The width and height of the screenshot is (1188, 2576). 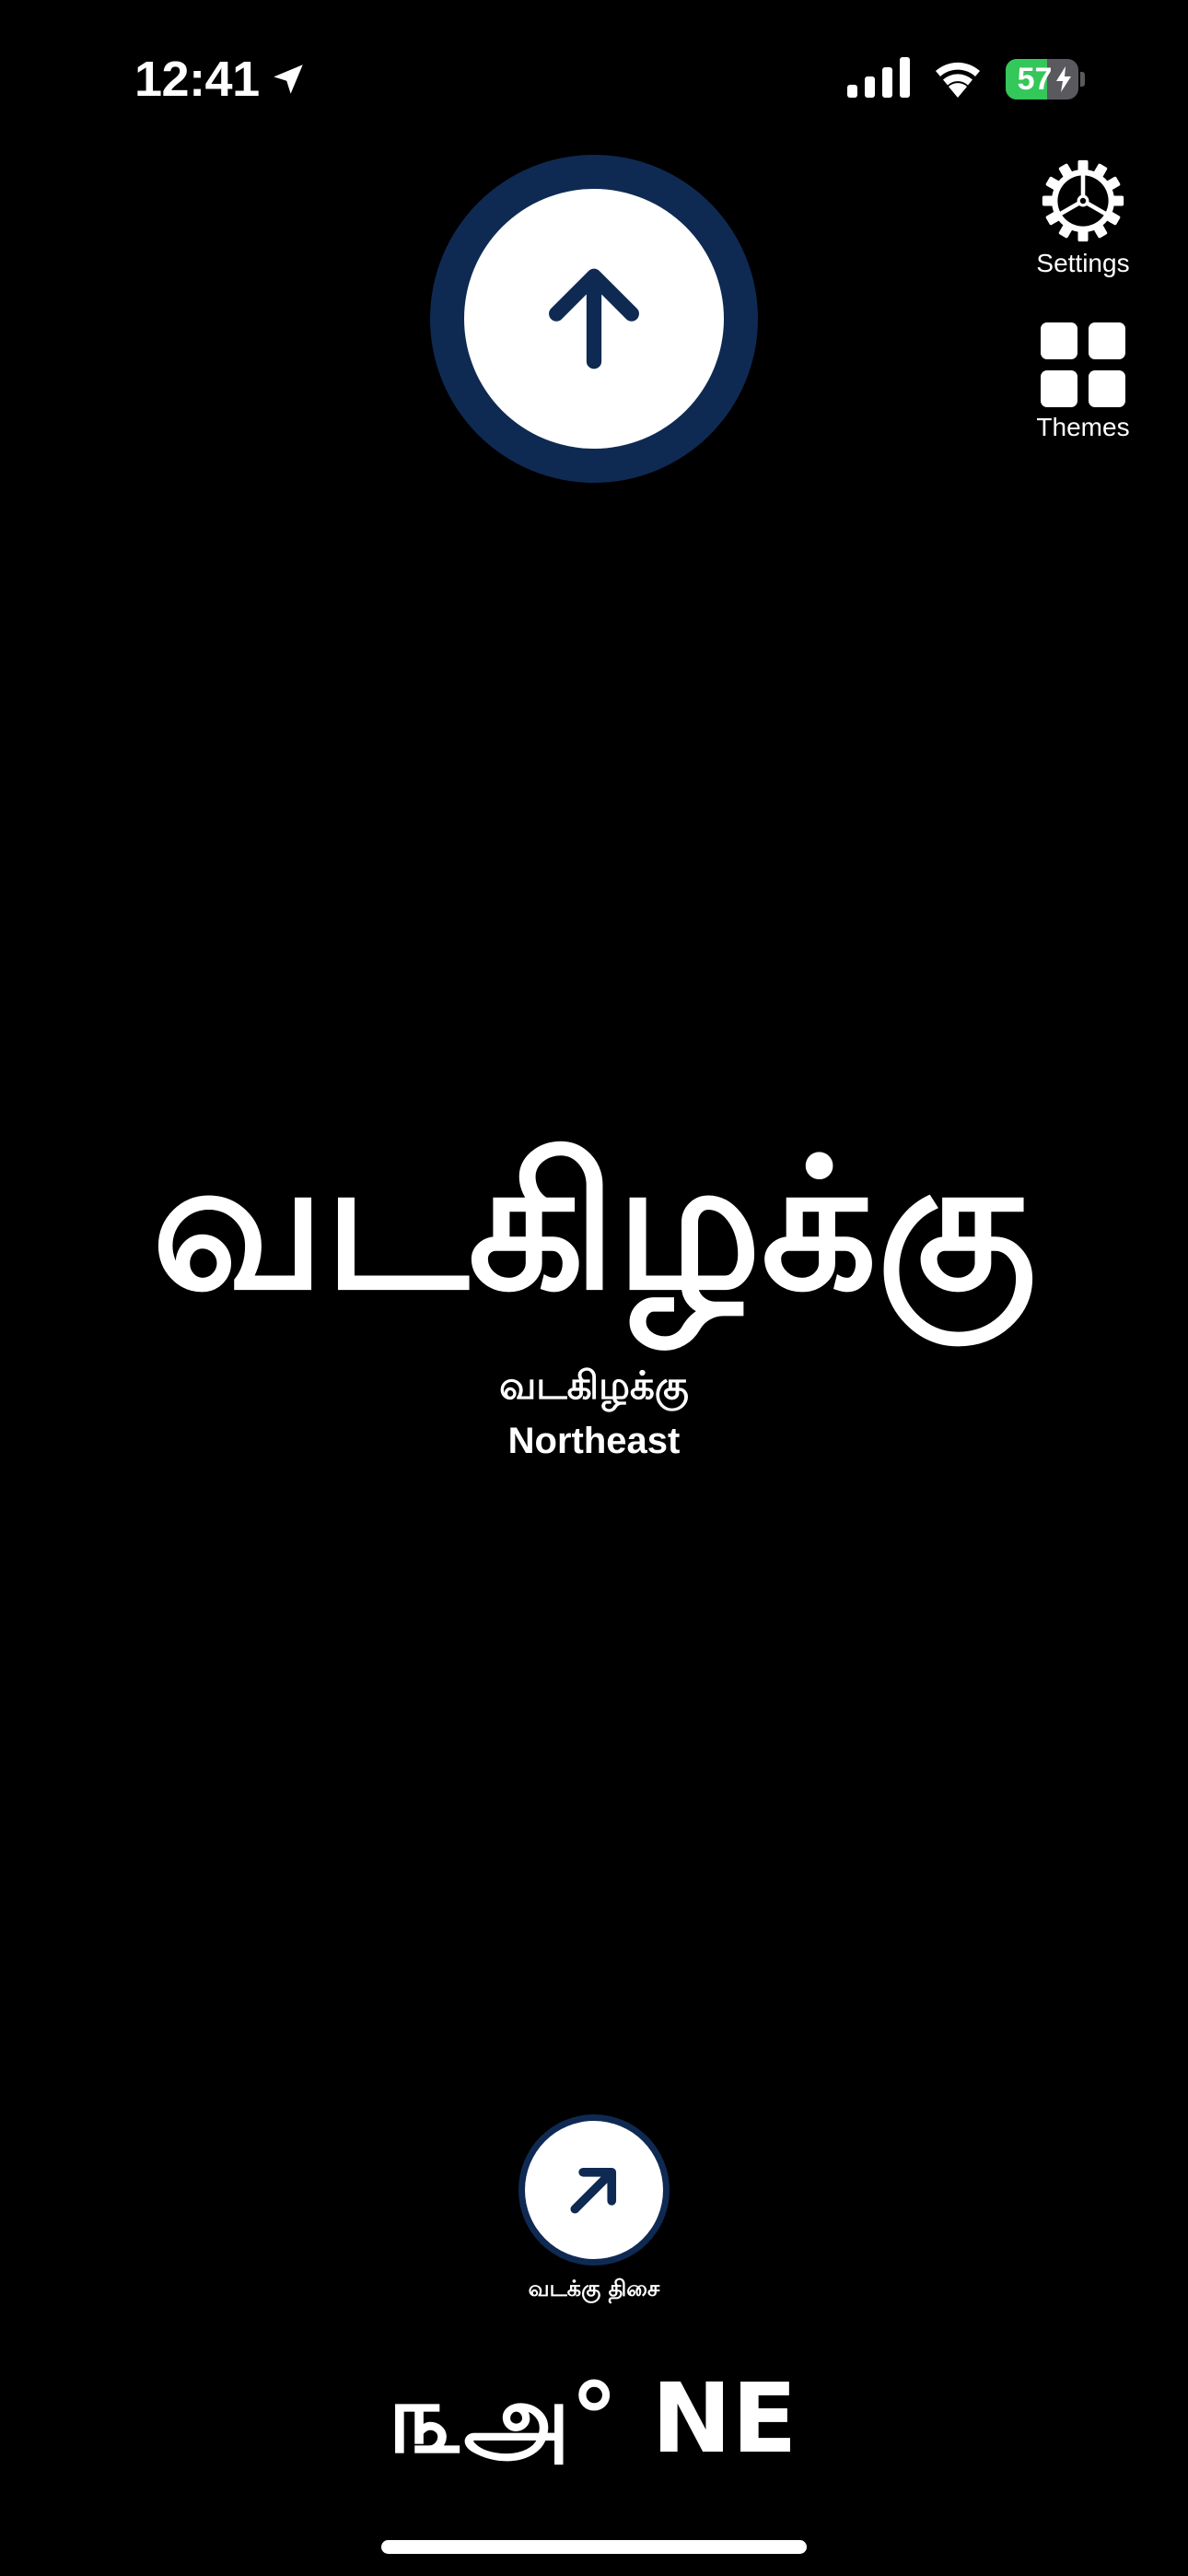 I want to click on status-icons: 57, so click(x=966, y=79).